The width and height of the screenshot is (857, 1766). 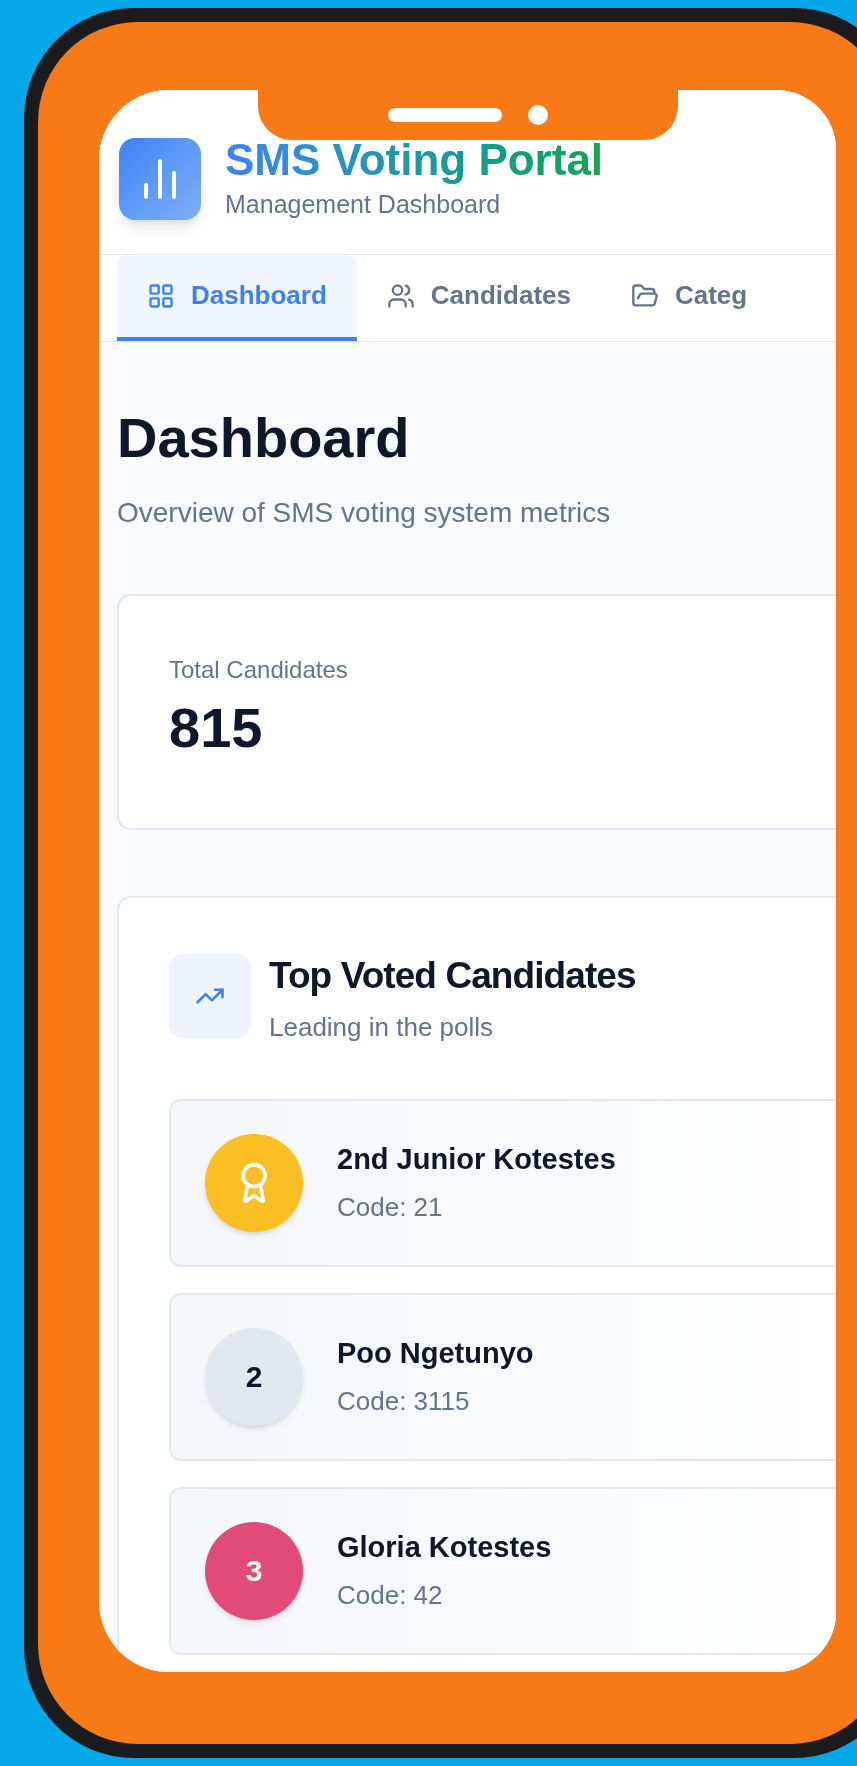 What do you see at coordinates (444, 1548) in the screenshot?
I see `candidate-name: Gloria Kotestes` at bounding box center [444, 1548].